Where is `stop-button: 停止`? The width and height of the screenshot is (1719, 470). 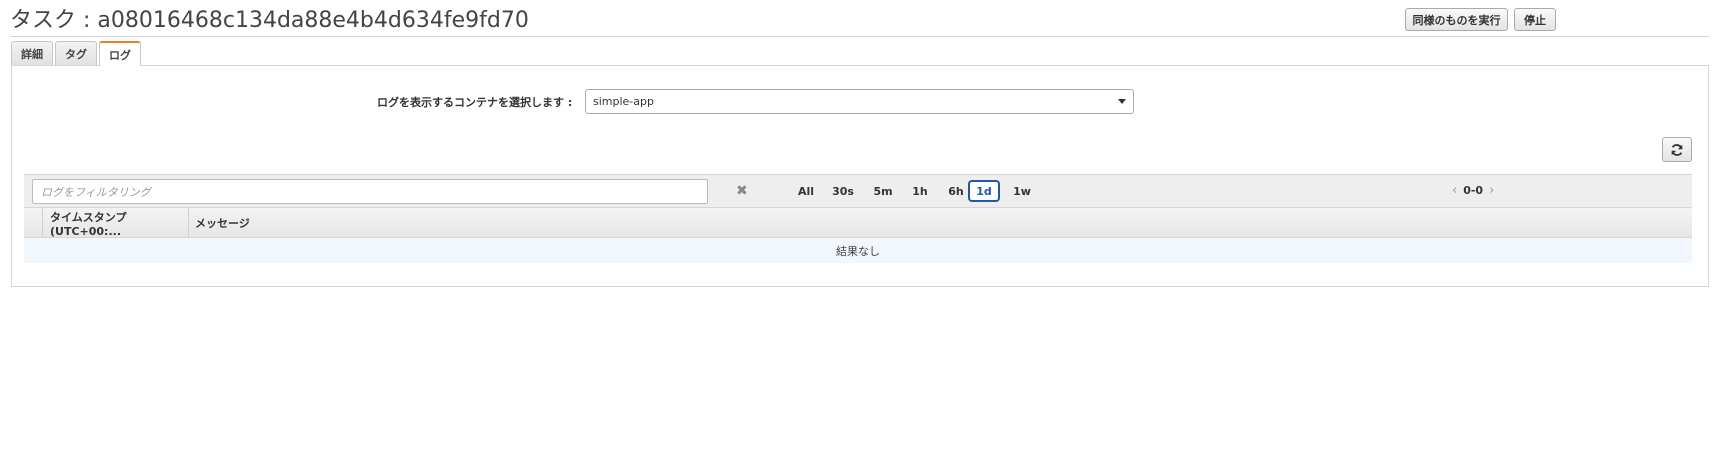 stop-button: 停止 is located at coordinates (1535, 19).